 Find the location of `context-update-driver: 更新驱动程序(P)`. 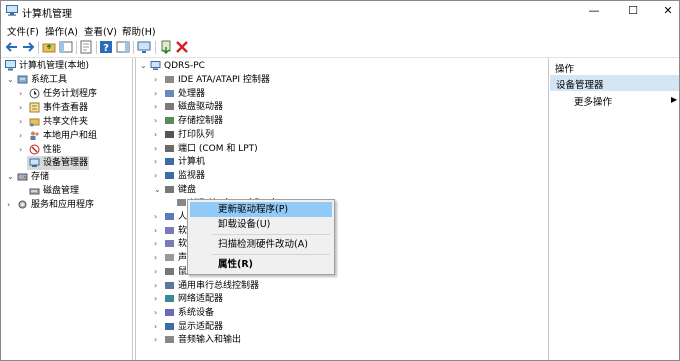

context-update-driver: 更新驱动程序(P) is located at coordinates (261, 209).